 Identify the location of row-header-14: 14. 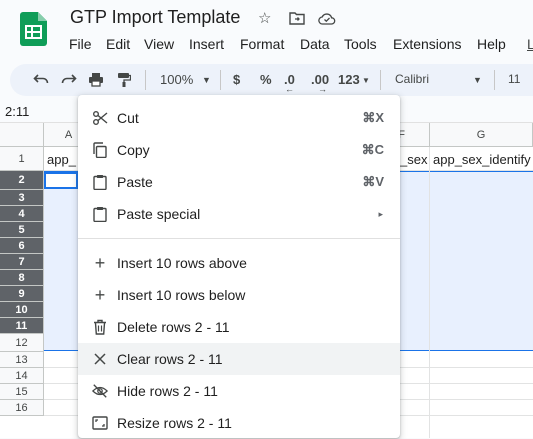
(22, 376).